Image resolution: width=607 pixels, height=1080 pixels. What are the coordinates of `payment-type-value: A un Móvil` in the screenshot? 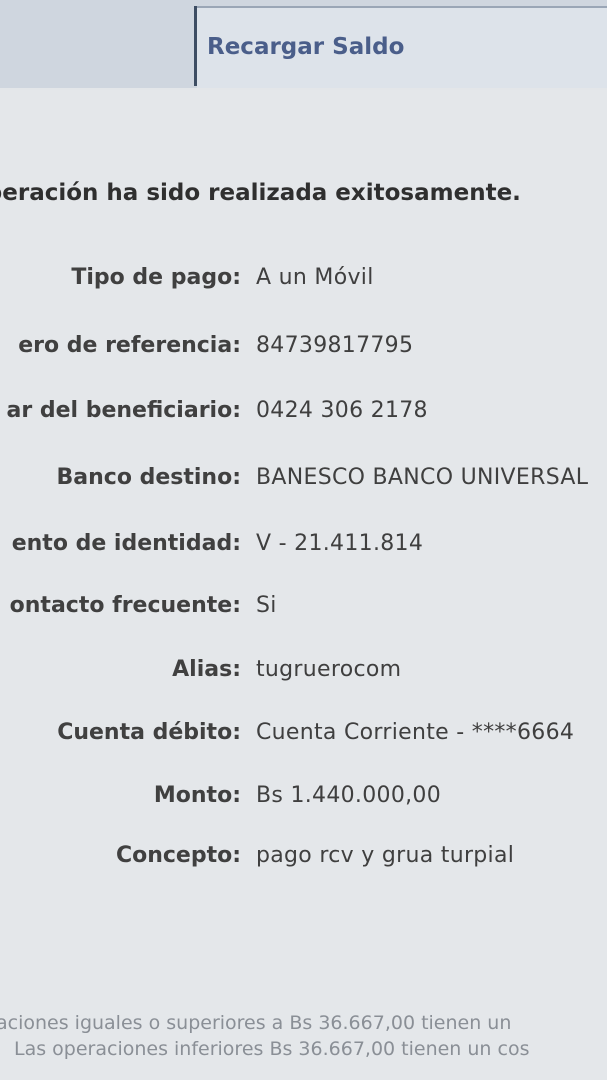 It's located at (315, 277).